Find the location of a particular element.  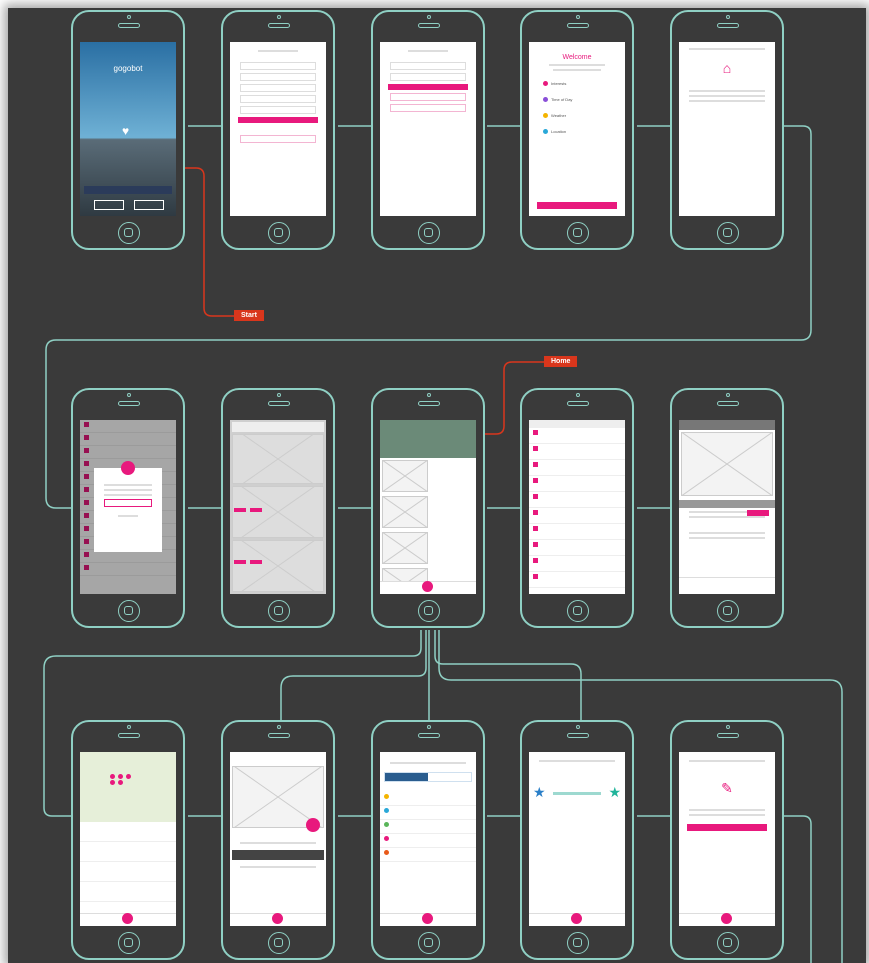

phone-home is located at coordinates (428, 508).